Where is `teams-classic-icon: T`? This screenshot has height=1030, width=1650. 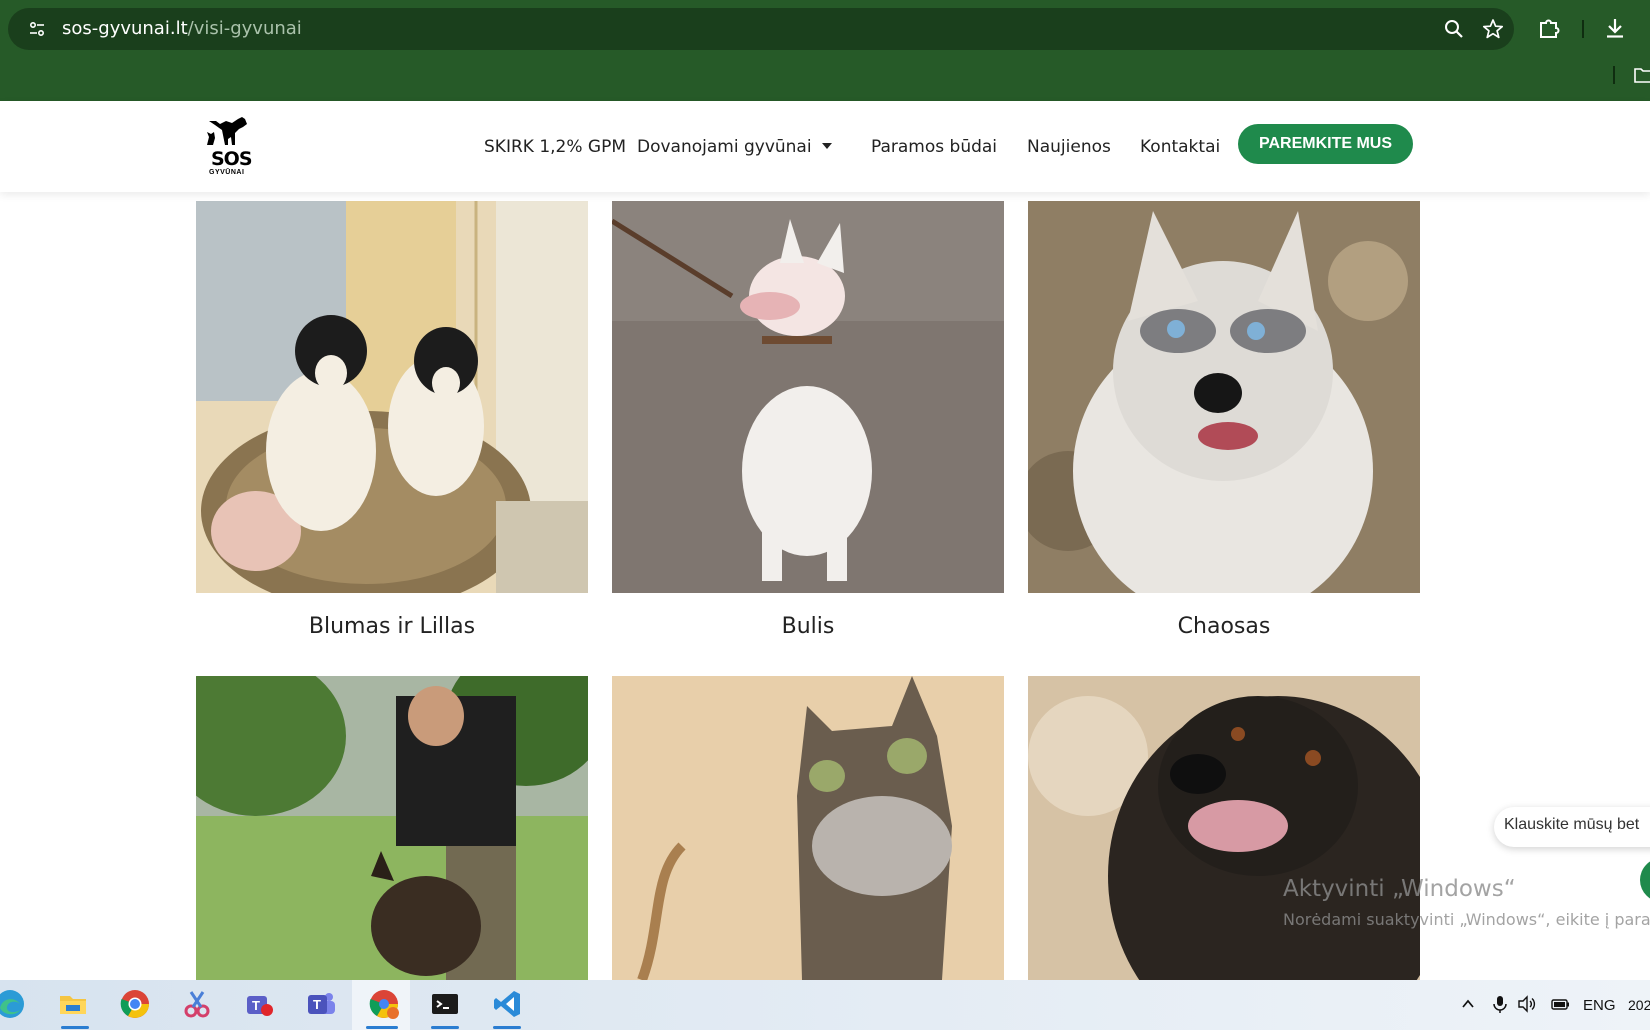
teams-classic-icon: T is located at coordinates (259, 1004).